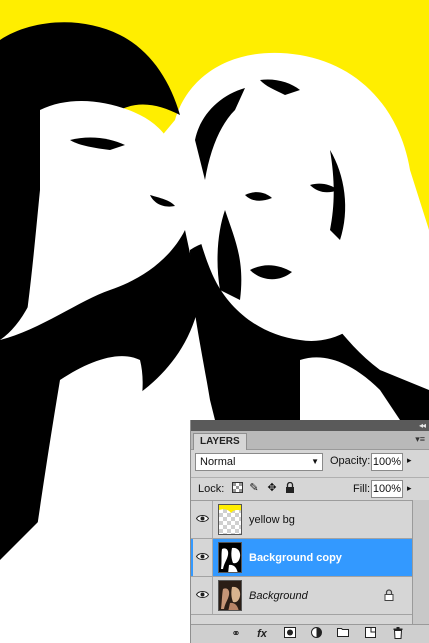  Describe the element at coordinates (398, 634) in the screenshot. I see `trash-icon` at that location.